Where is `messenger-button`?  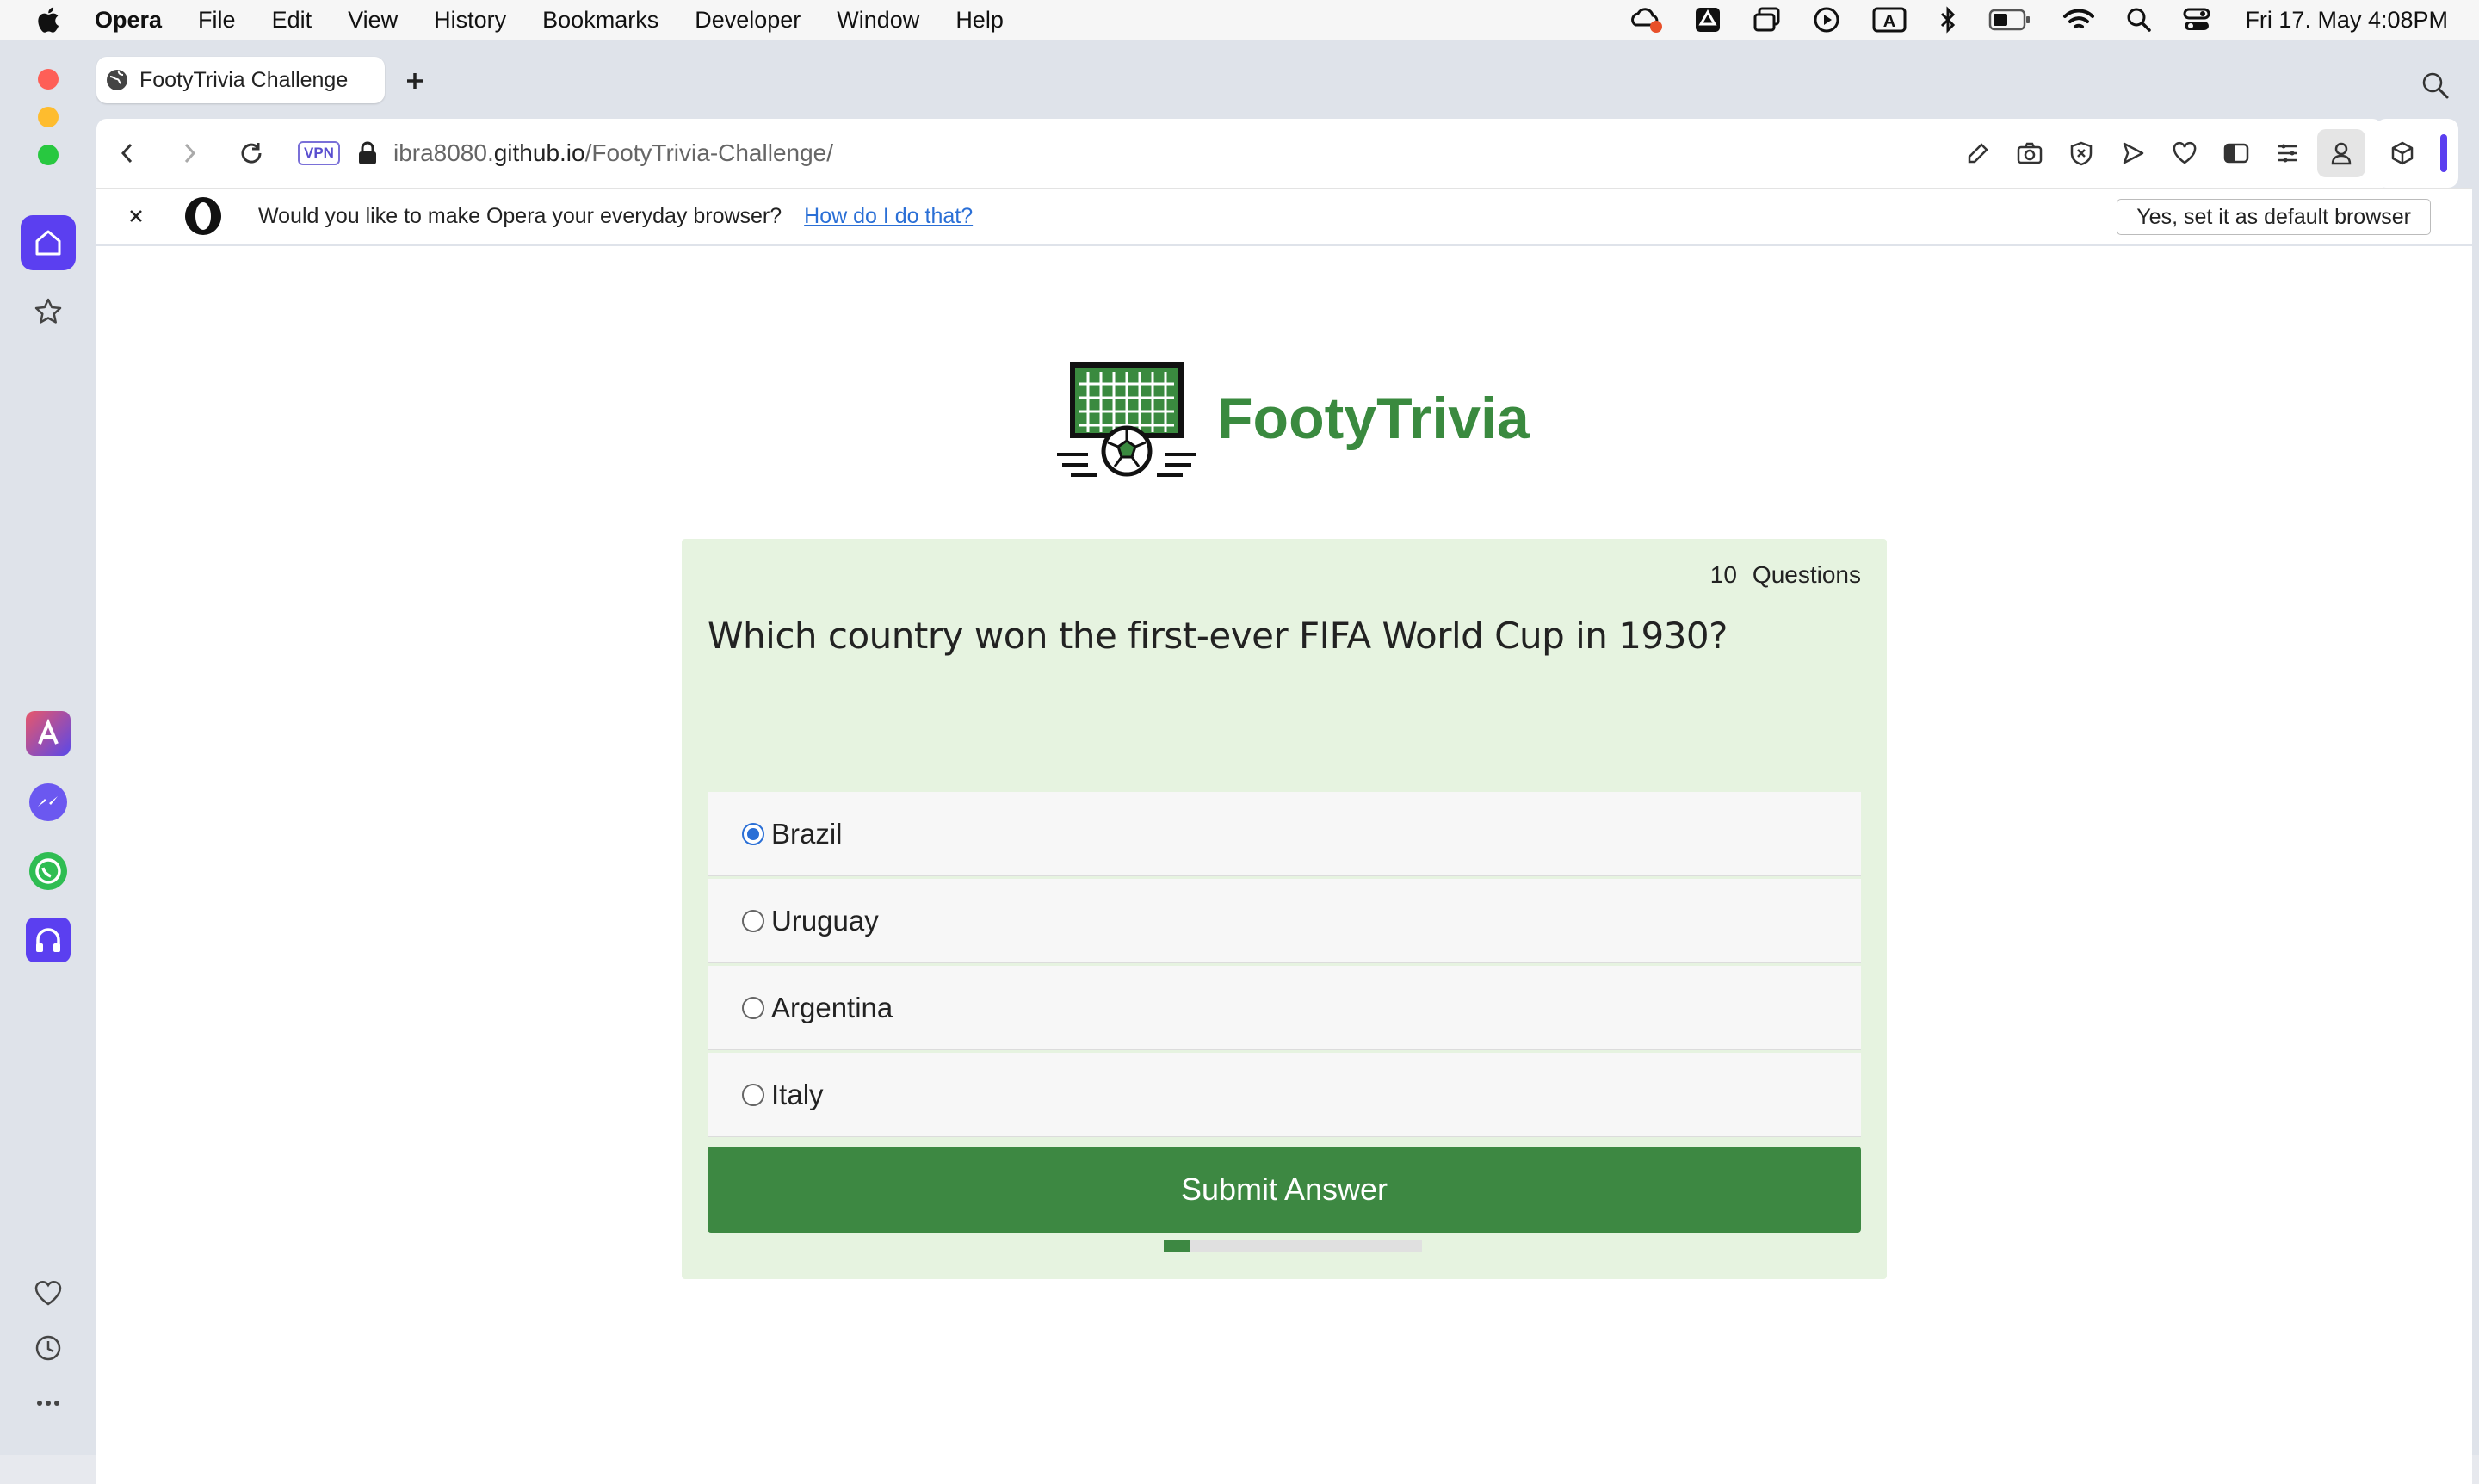
messenger-button is located at coordinates (48, 802).